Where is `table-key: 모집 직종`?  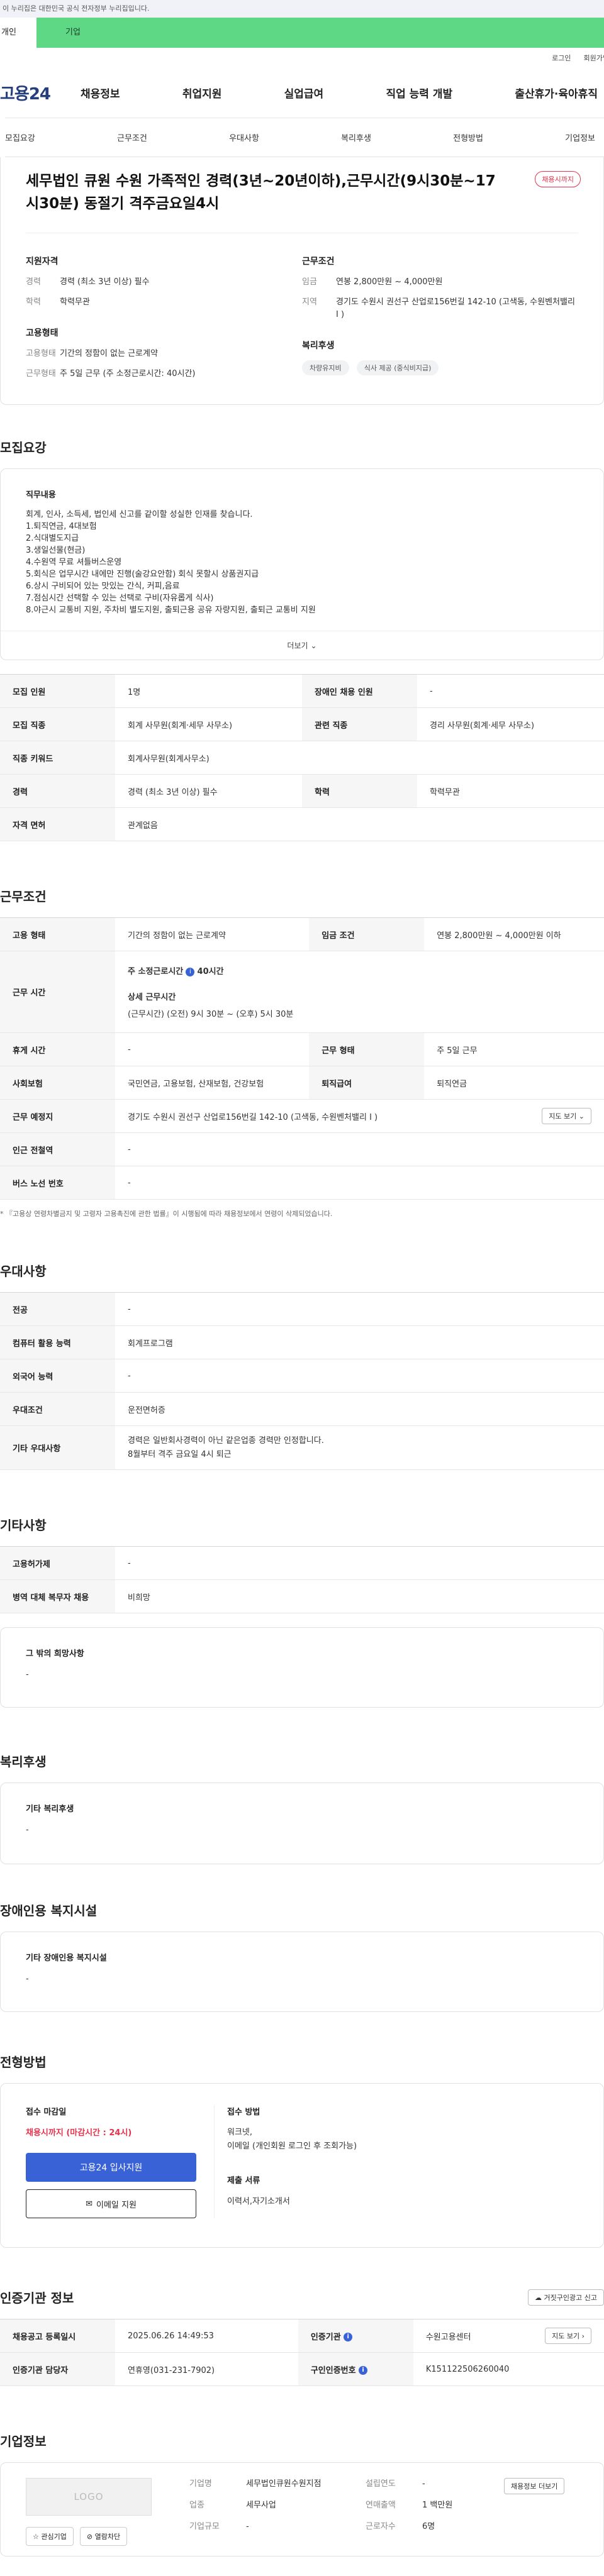
table-key: 모집 직종 is located at coordinates (57, 724).